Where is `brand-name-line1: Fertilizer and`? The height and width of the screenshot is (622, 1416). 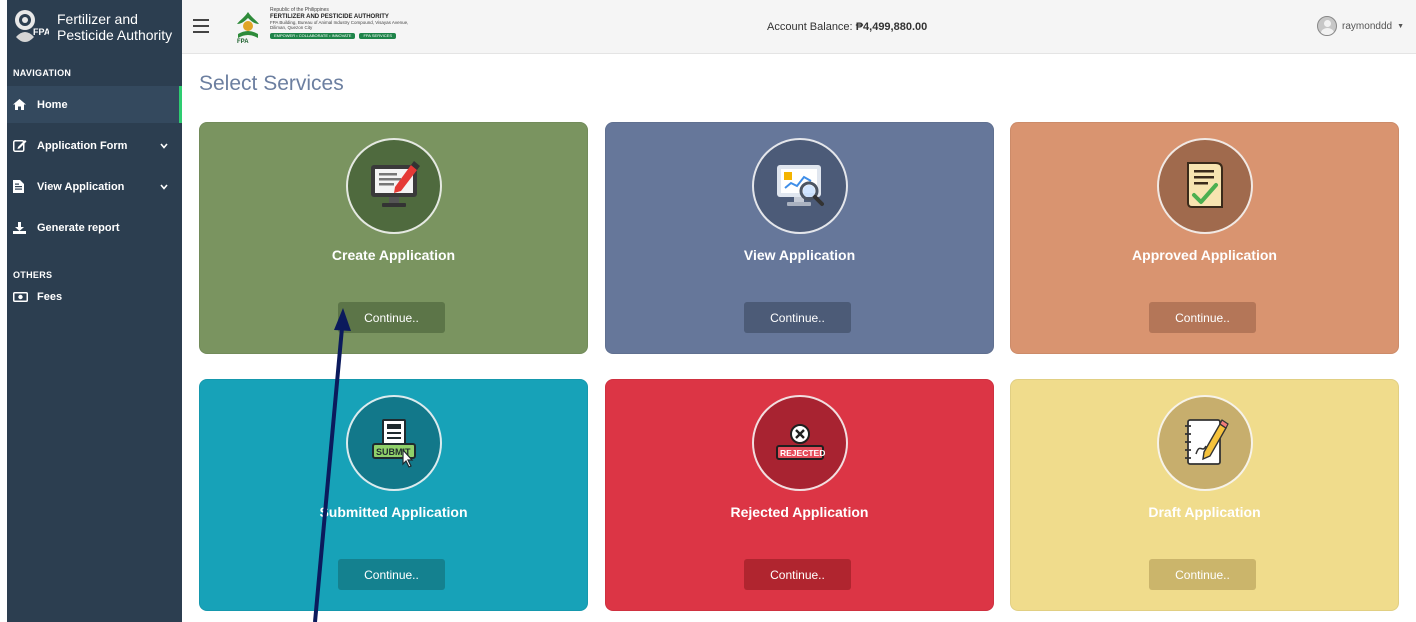
brand-name-line1: Fertilizer and is located at coordinates (97, 19).